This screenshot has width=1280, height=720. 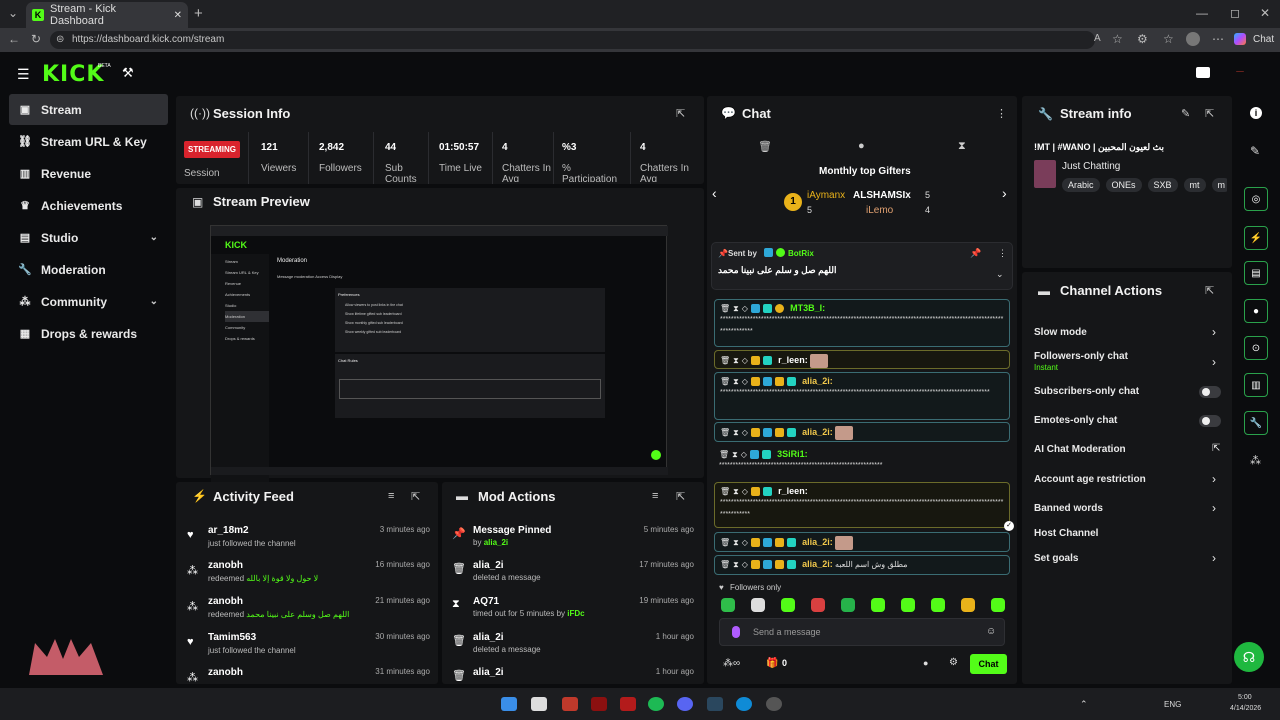 What do you see at coordinates (1172, 704) in the screenshot?
I see `language-indicator: ENG` at bounding box center [1172, 704].